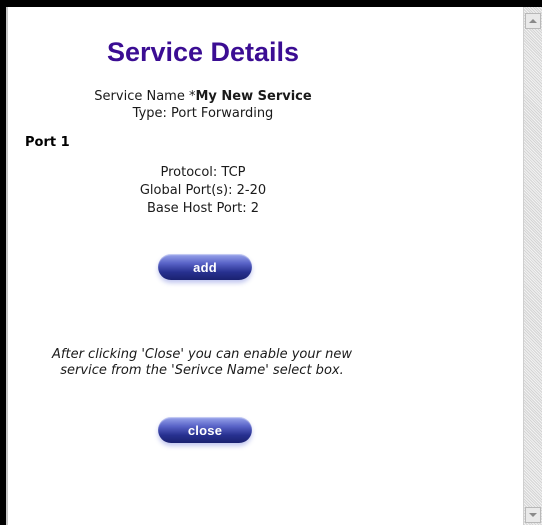 Image resolution: width=542 pixels, height=525 pixels. I want to click on base-host-port-text: Base Host Port: 2, so click(203, 208).